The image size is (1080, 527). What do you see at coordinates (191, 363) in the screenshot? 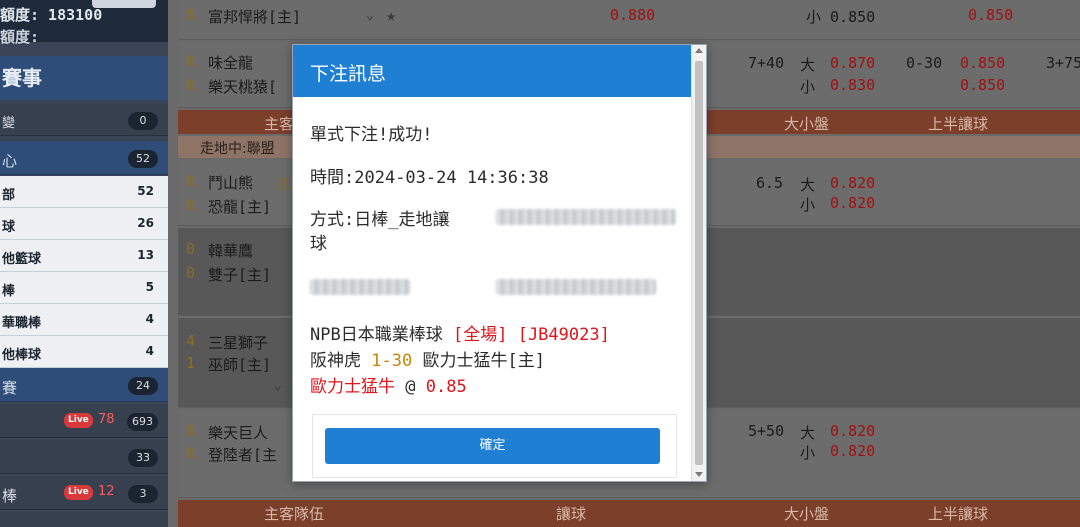
I see `score: 1` at bounding box center [191, 363].